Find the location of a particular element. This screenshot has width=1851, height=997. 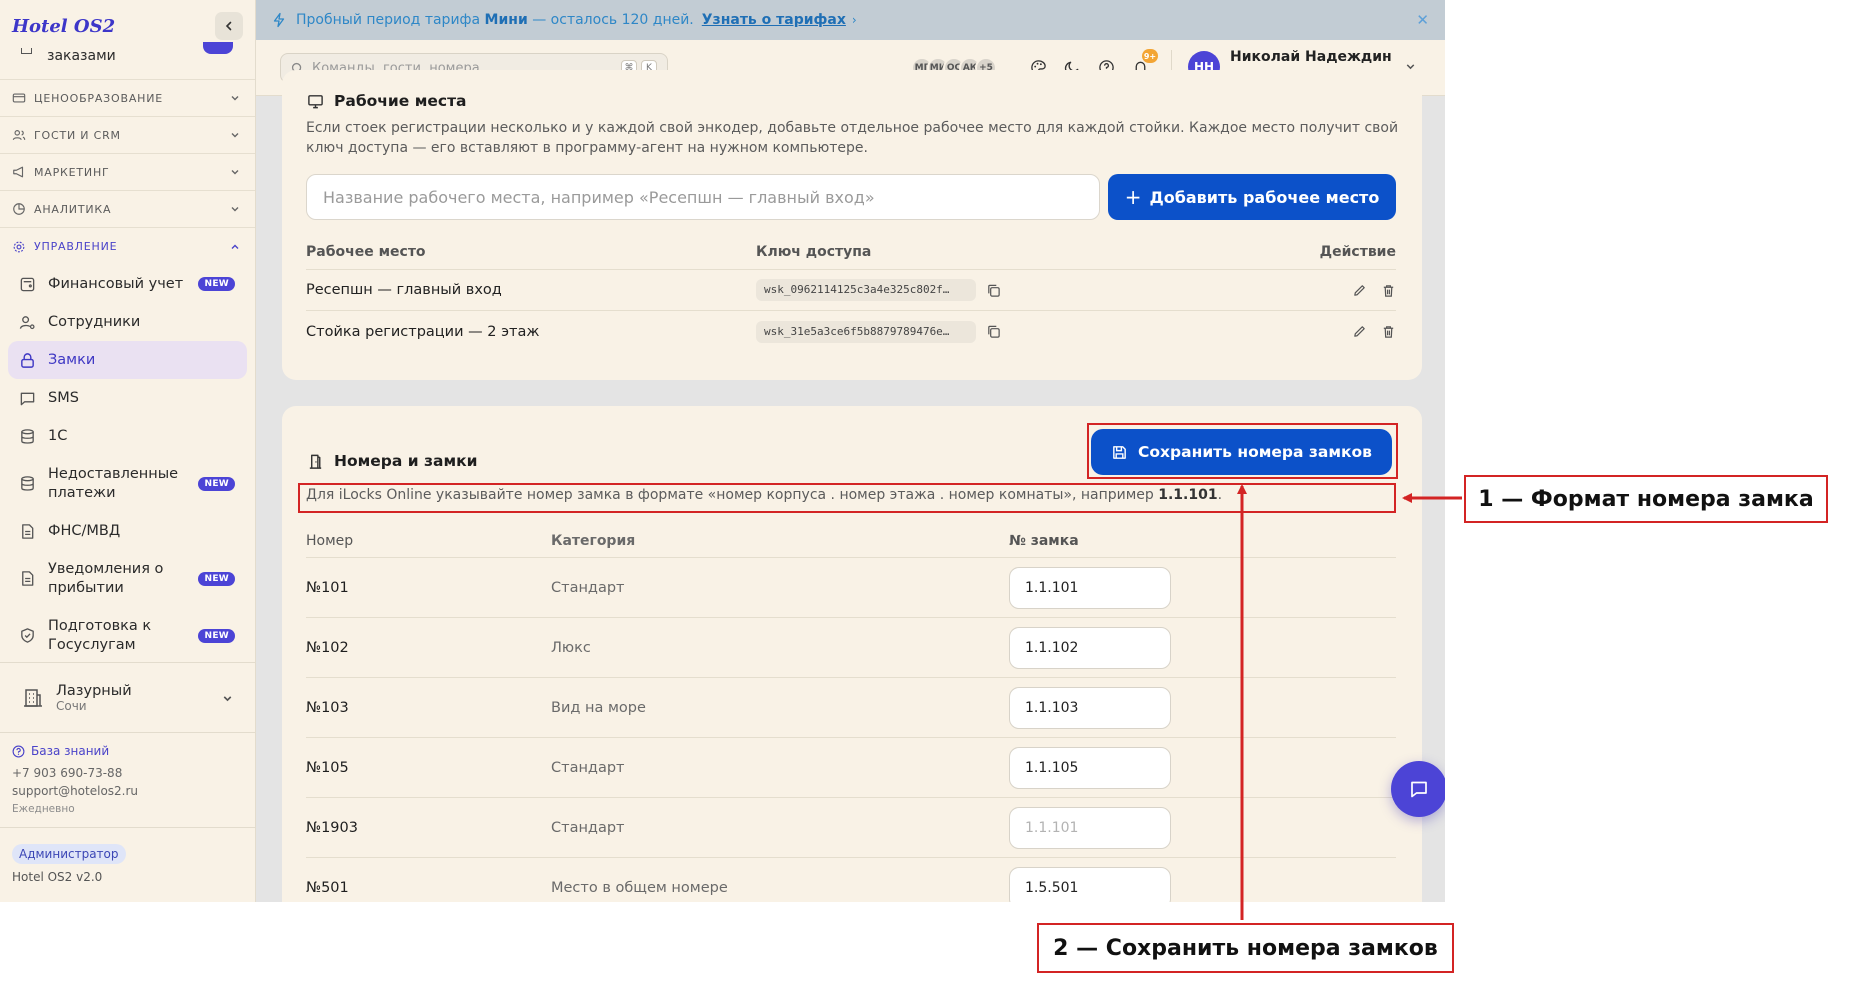

highlight-format-hint is located at coordinates (847, 498).